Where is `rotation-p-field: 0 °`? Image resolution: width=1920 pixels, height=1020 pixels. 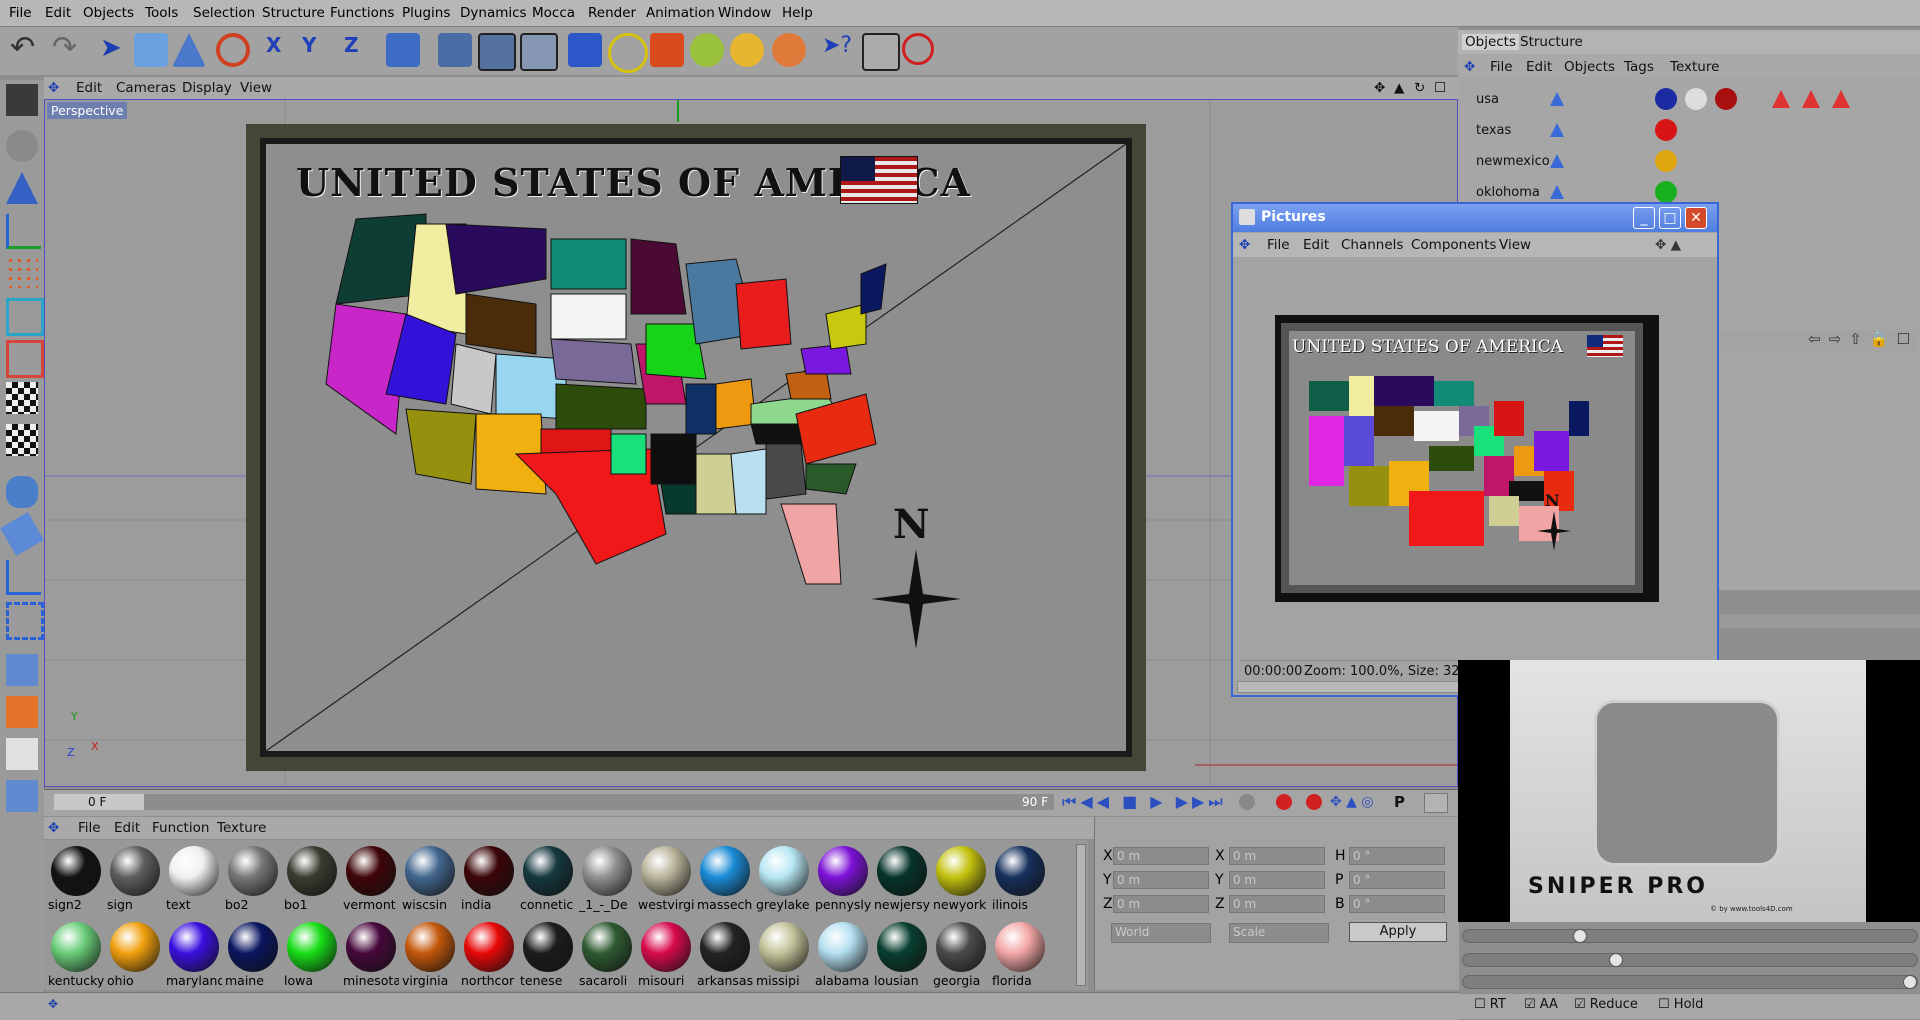 rotation-p-field: 0 ° is located at coordinates (1397, 880).